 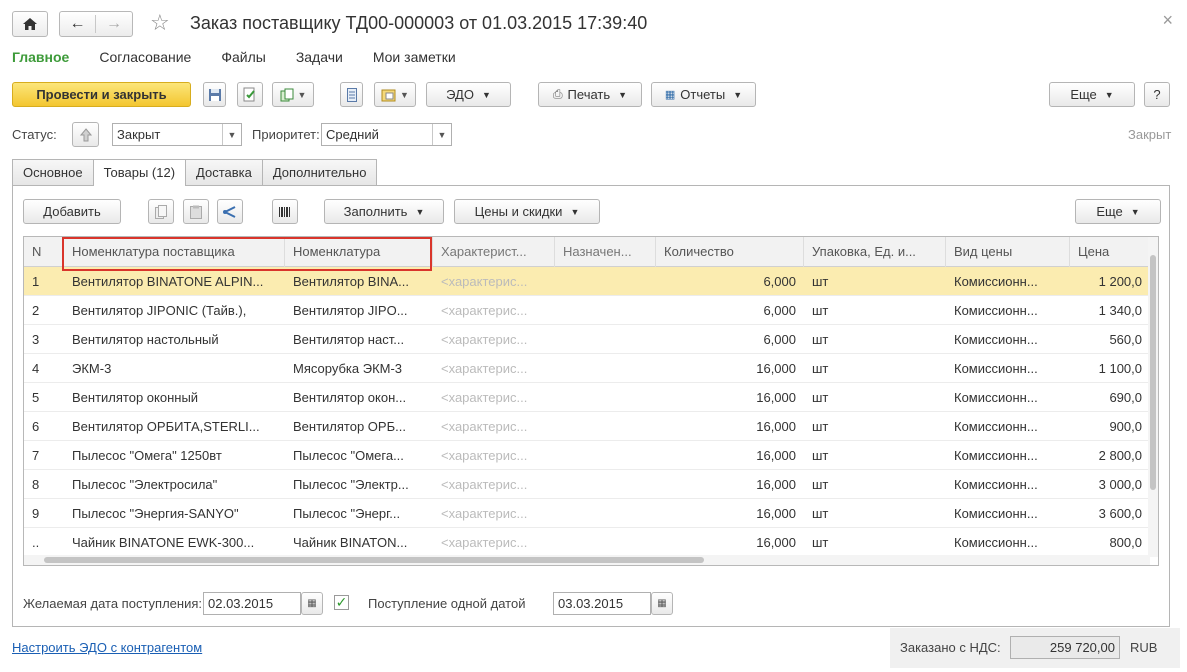 I want to click on calendar-icon: ▦, so click(x=662, y=603).